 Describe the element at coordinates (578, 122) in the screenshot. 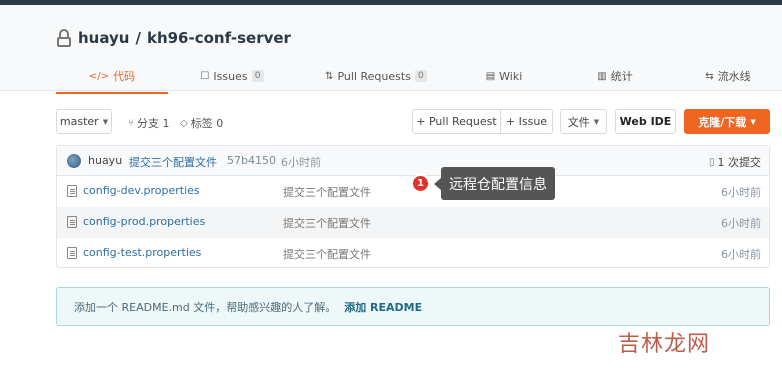

I see `file-menu-label: 文件` at that location.